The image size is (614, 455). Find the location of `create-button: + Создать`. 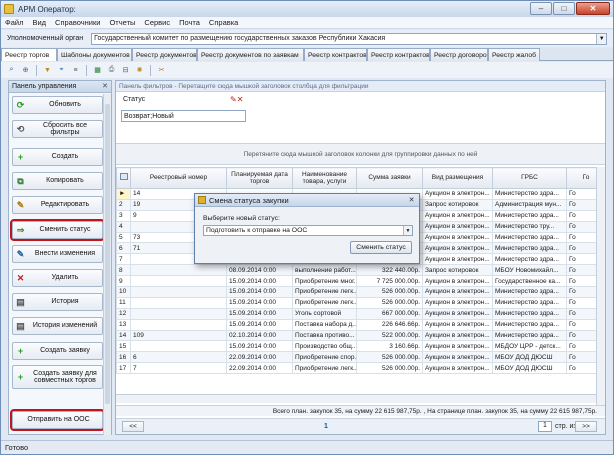

create-button: + Создать is located at coordinates (57, 157).